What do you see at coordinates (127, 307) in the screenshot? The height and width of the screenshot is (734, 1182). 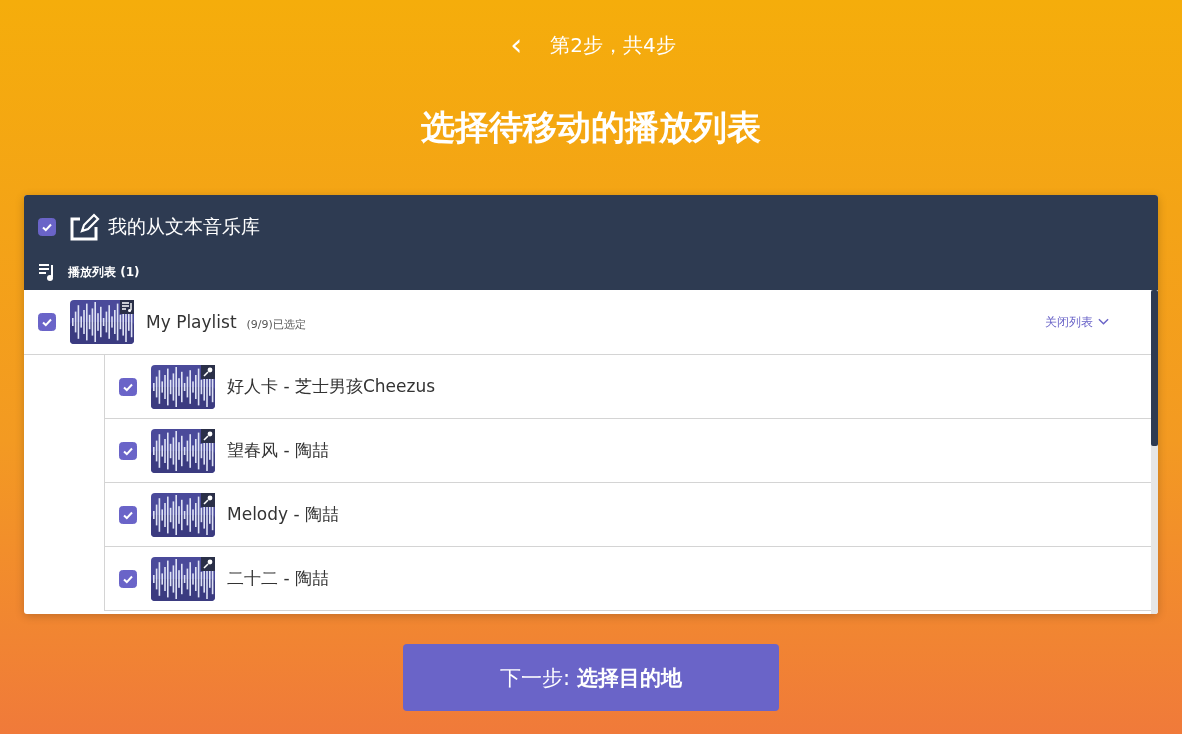 I see `playlist-icon` at bounding box center [127, 307].